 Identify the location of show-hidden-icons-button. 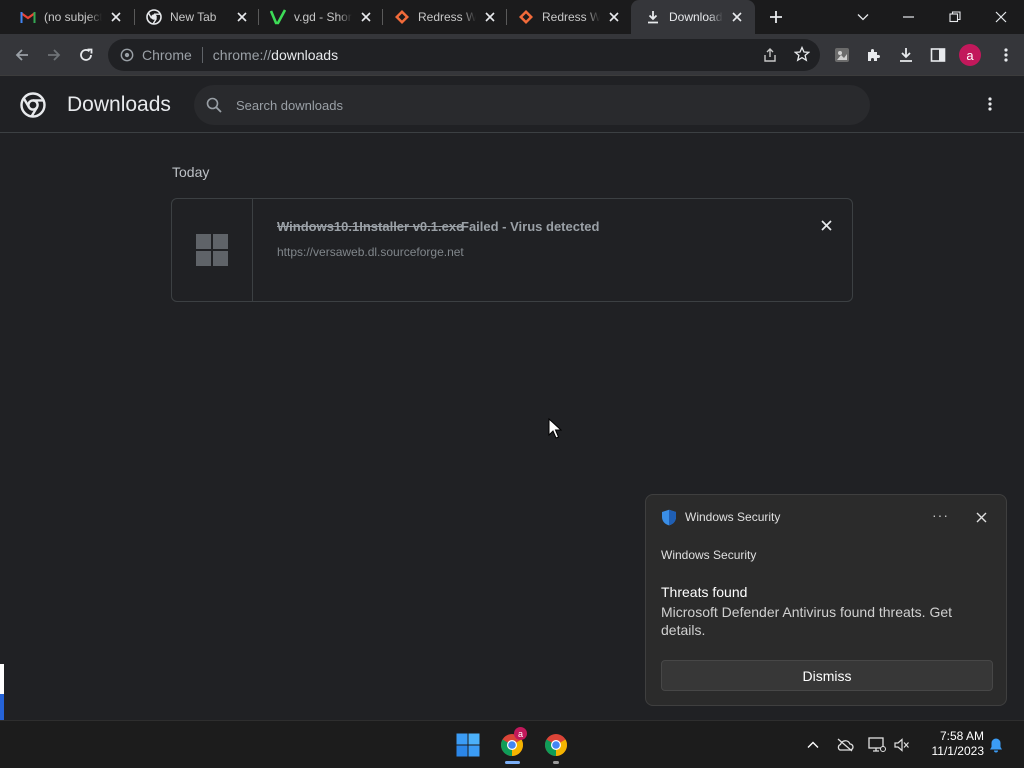
(813, 745).